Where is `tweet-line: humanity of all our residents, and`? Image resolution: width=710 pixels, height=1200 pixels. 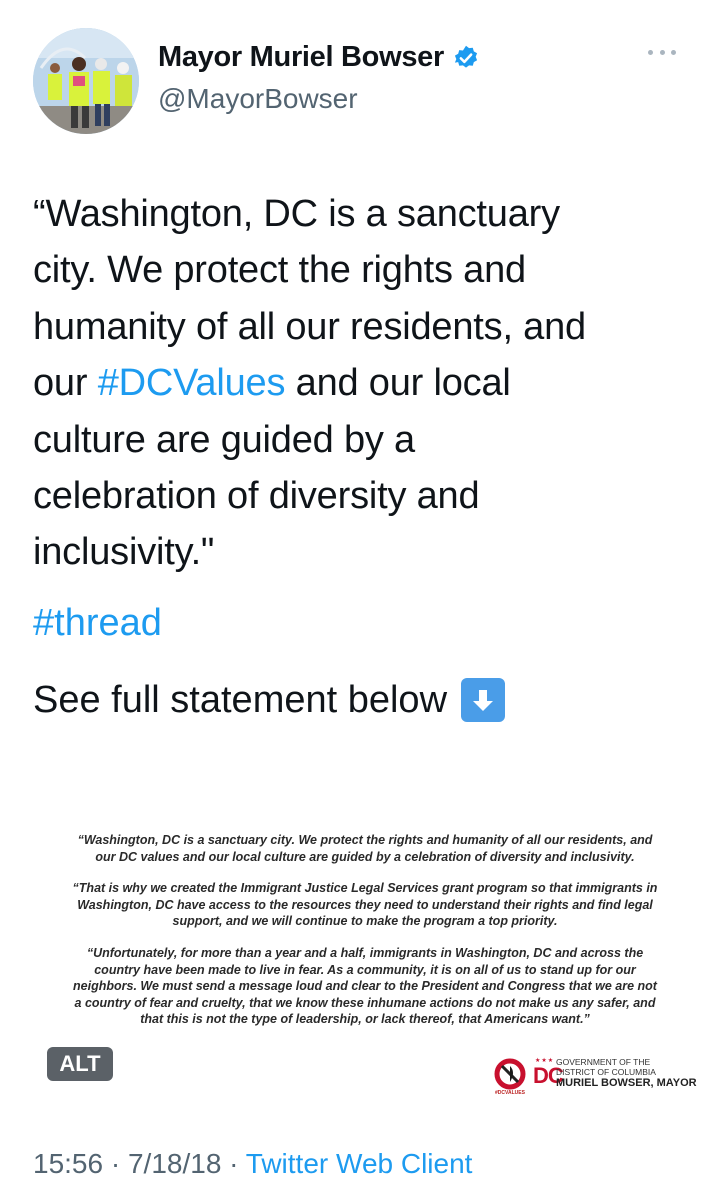 tweet-line: humanity of all our residents, and is located at coordinates (309, 326).